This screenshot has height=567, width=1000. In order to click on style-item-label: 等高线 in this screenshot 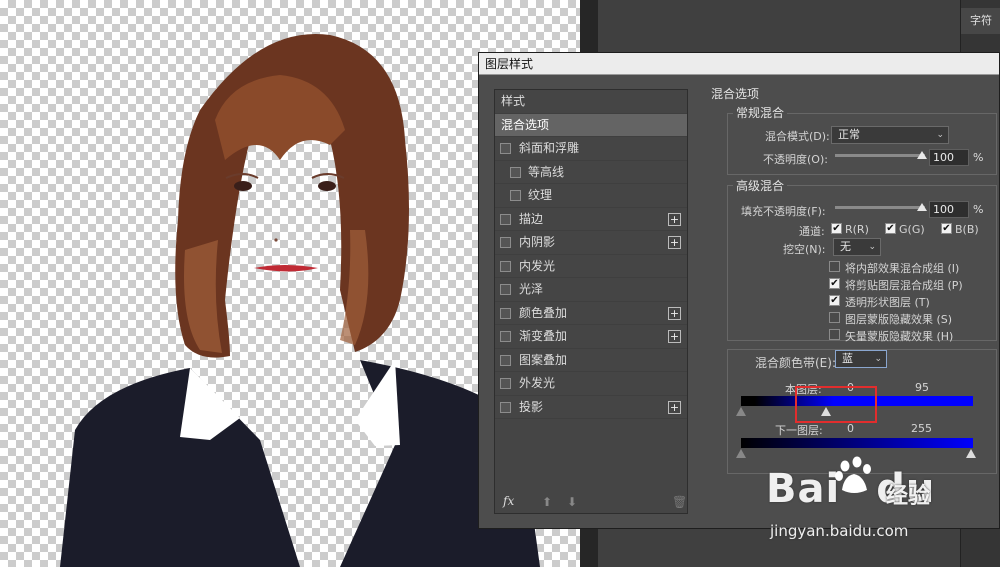, I will do `click(546, 171)`.